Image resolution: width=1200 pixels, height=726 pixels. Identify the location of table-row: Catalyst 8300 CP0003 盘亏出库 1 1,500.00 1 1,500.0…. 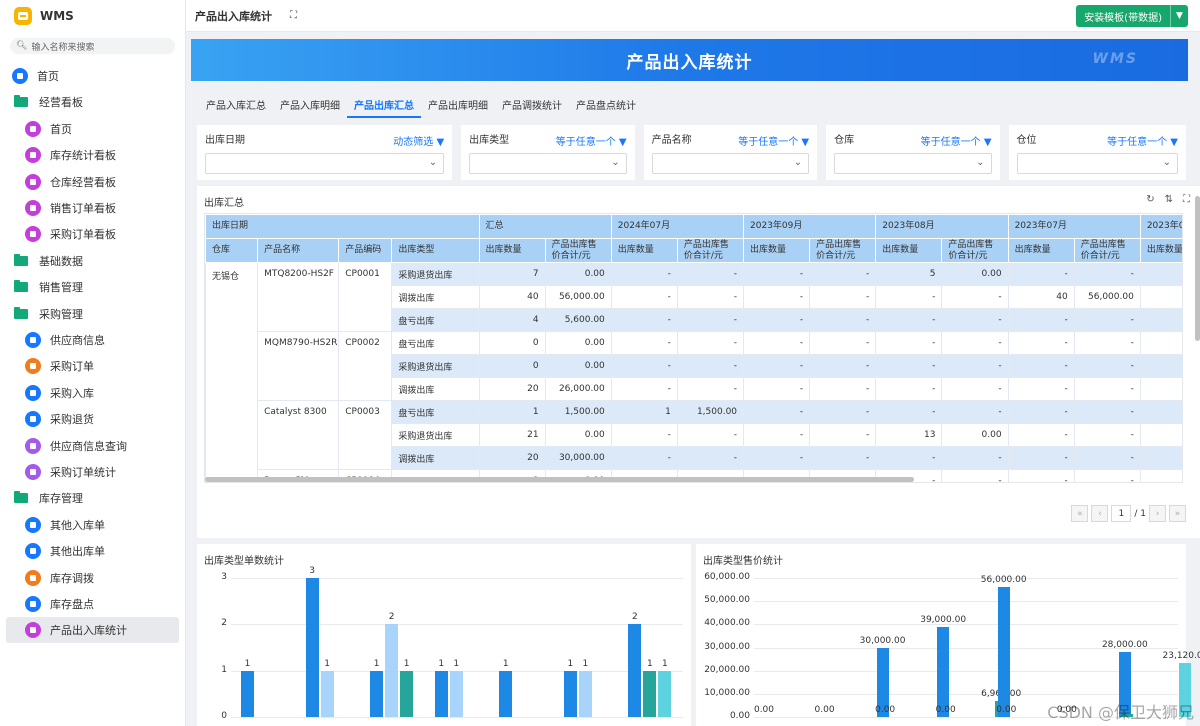
(694, 435).